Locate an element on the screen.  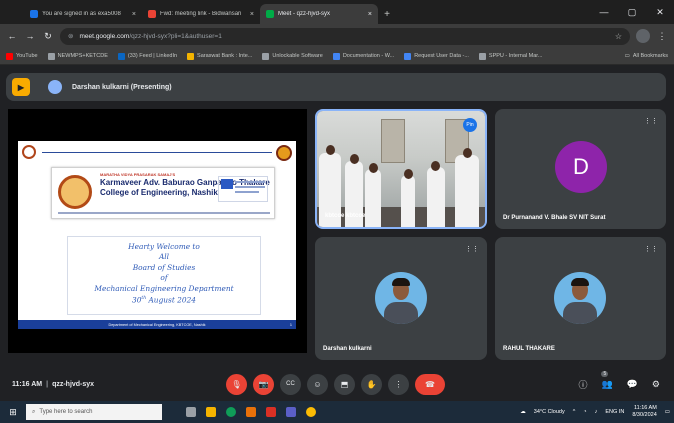
meeting-time: 11:16 AM is located at coordinates (27, 384).